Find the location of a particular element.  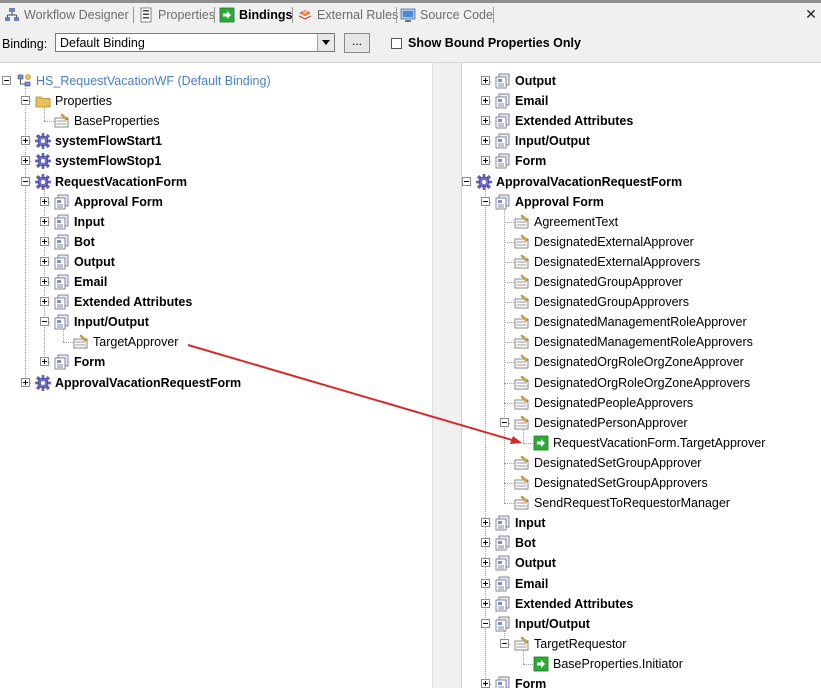

tree-node-designatedpeopleapprovers: DesignatedPeopleApprovers is located at coordinates (641, 403).